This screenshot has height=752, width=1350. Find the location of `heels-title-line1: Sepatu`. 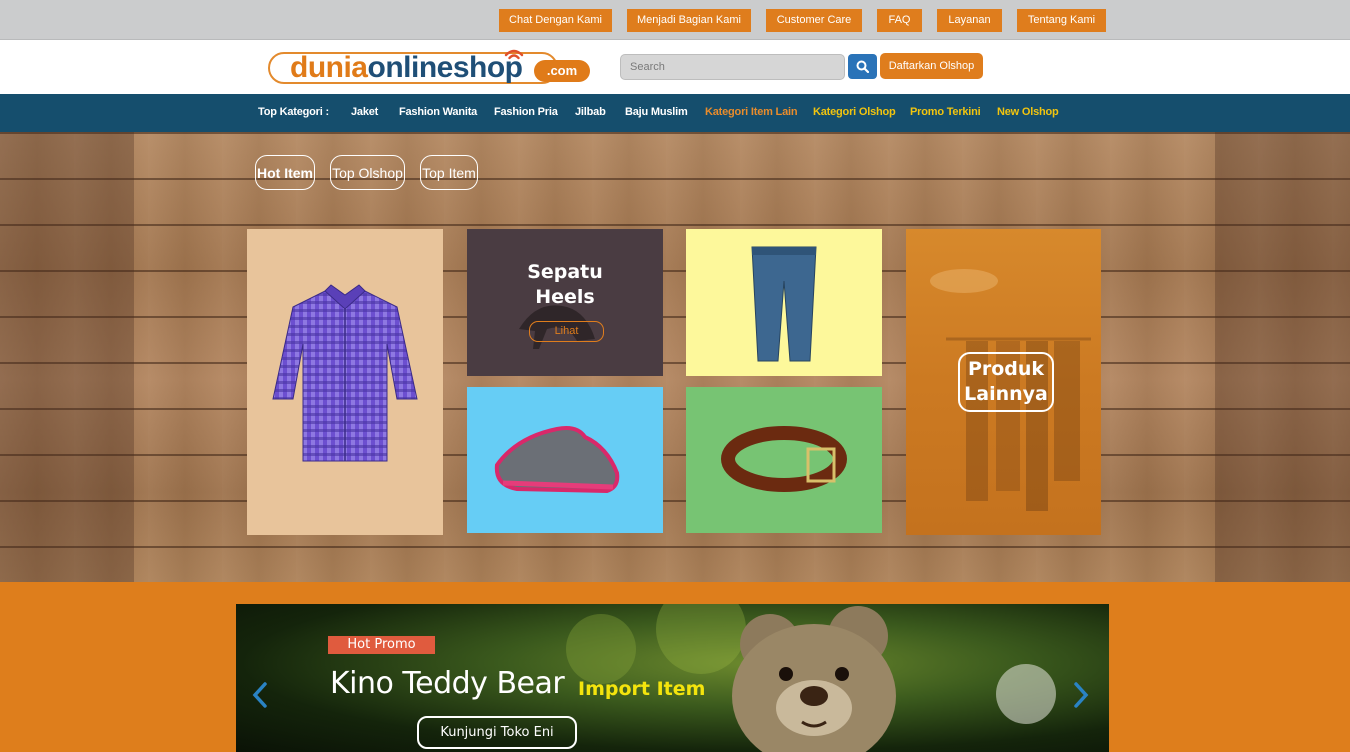

heels-title-line1: Sepatu is located at coordinates (565, 272).